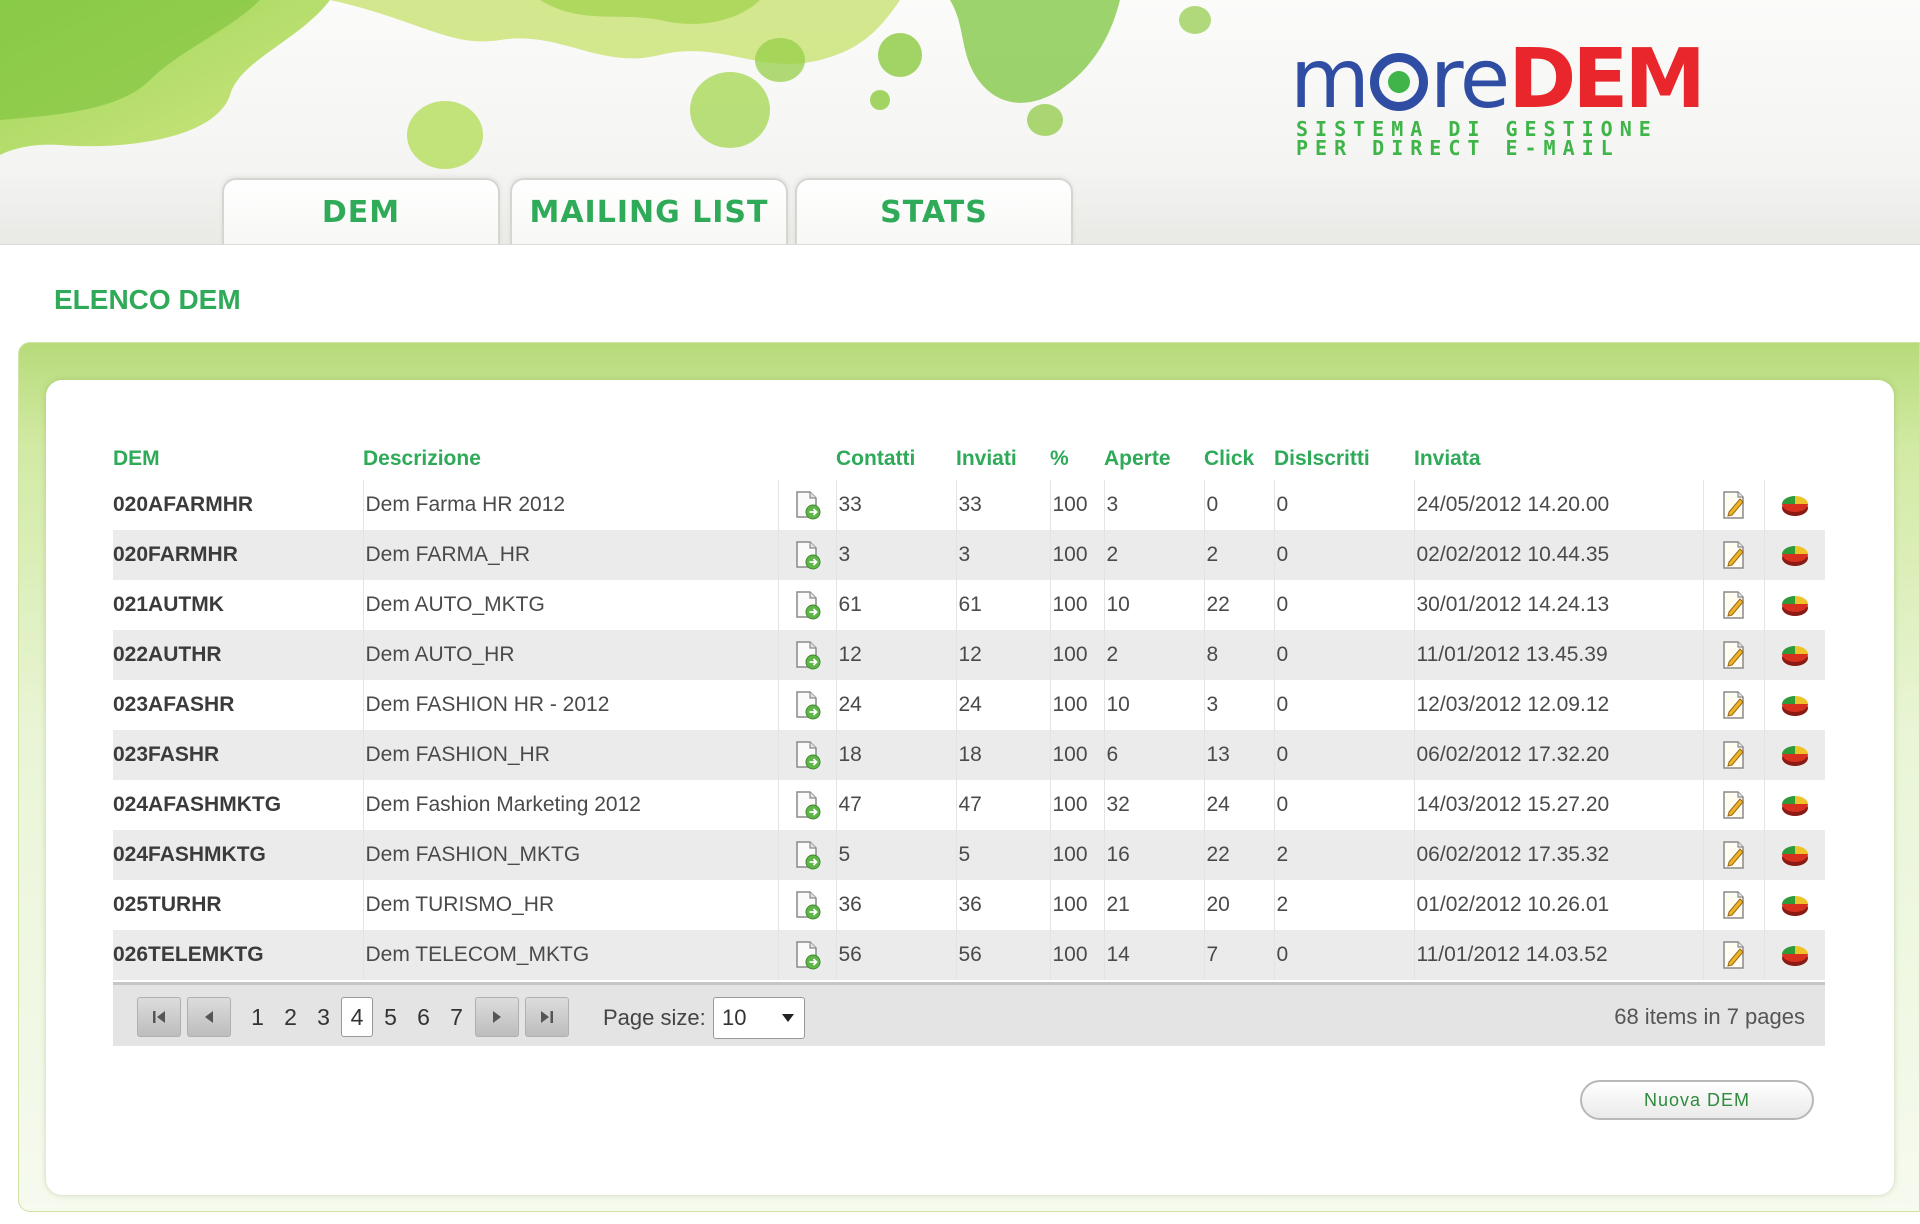  What do you see at coordinates (209, 1017) in the screenshot?
I see `prev-page-button` at bounding box center [209, 1017].